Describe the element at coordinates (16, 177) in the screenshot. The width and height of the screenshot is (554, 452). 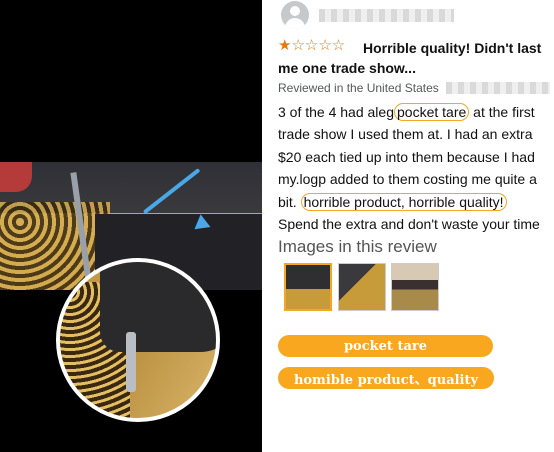
I see `red-object` at that location.